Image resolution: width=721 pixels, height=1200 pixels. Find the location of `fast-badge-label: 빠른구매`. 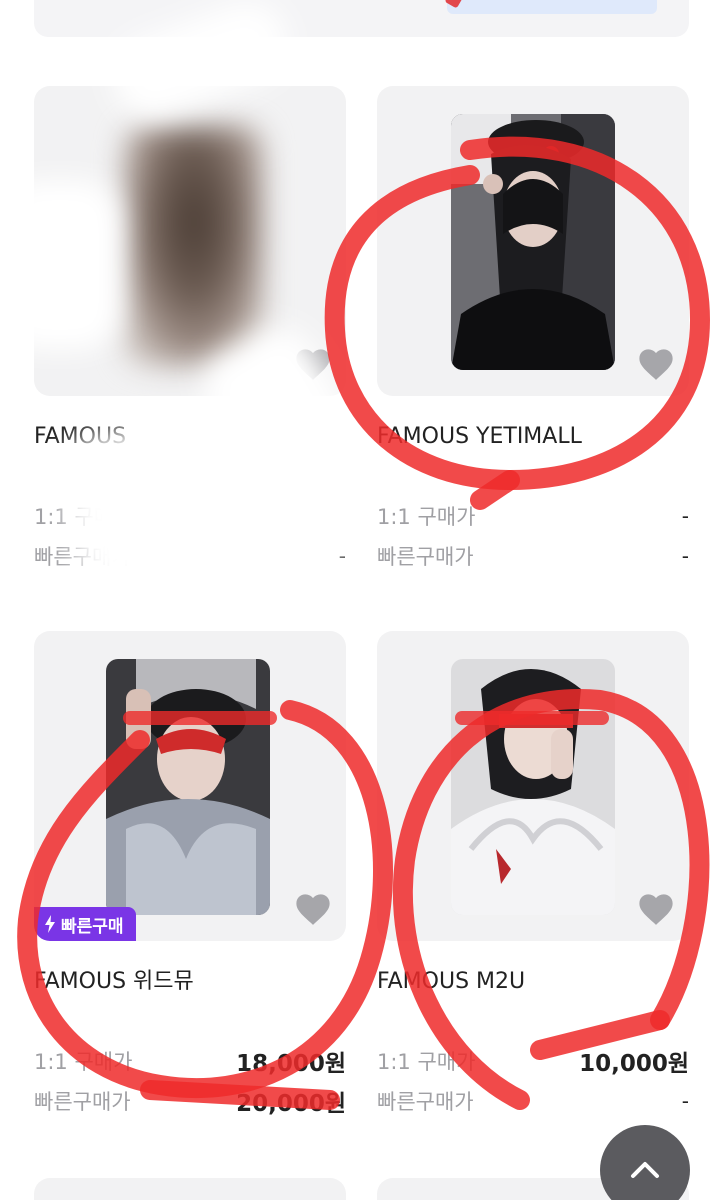

fast-badge-label: 빠른구매 is located at coordinates (92, 926).